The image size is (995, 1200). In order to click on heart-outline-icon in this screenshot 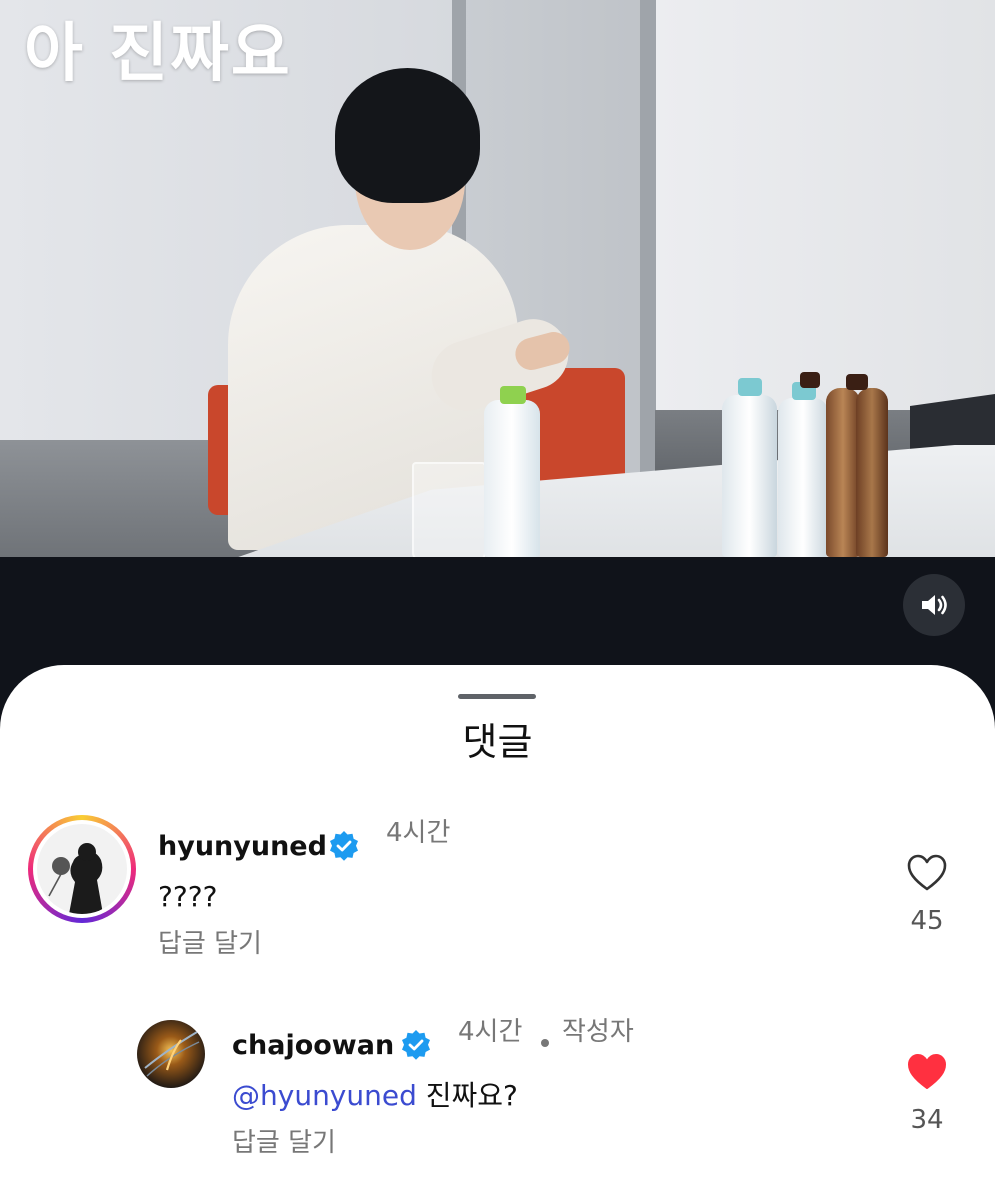, I will do `click(927, 873)`.